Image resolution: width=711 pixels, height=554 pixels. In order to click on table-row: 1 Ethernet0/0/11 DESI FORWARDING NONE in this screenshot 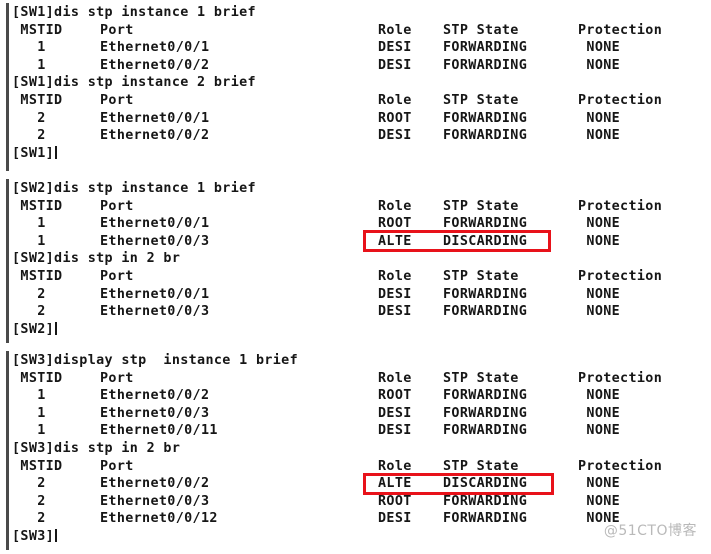, I will do `click(361, 431)`.